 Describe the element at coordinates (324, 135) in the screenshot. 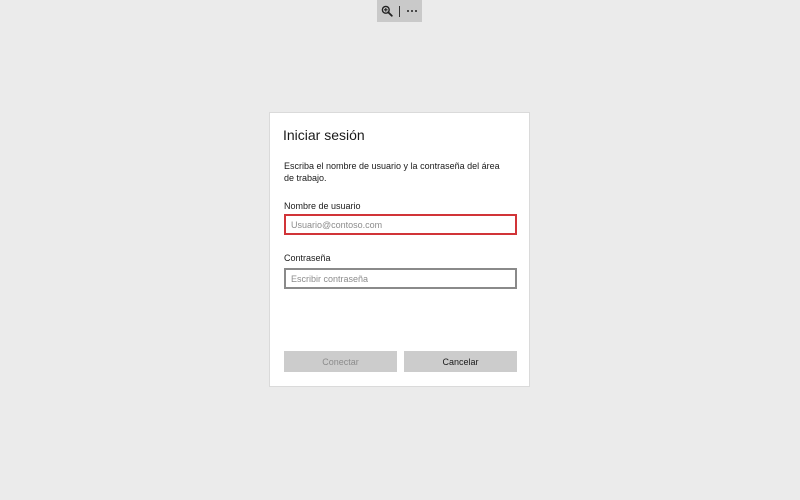

I see `dialog-title: Iniciar sesión` at that location.